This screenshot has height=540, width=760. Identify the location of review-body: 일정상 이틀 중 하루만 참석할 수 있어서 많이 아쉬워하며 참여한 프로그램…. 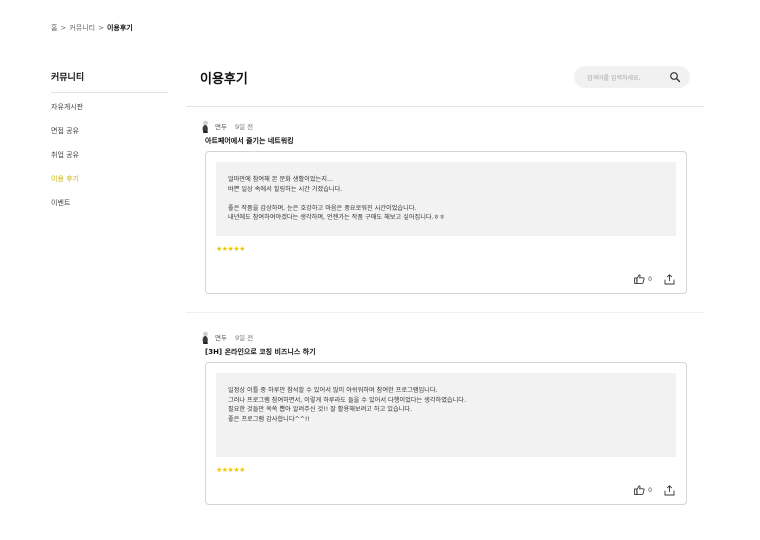
(446, 415).